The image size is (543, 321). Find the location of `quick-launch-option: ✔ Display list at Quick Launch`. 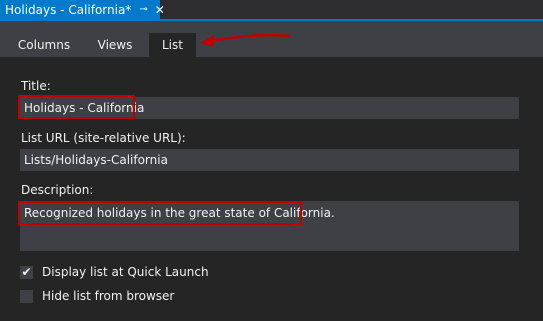

quick-launch-option: ✔ Display list at Quick Launch is located at coordinates (114, 272).